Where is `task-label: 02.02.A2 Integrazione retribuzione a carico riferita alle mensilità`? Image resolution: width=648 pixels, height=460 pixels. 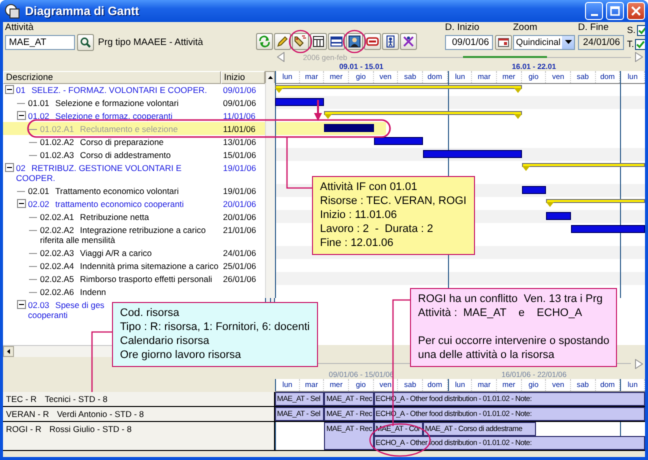
task-label: 02.02.A2 Integrazione retribuzione a carico riferita alle mensilità is located at coordinates (123, 234).